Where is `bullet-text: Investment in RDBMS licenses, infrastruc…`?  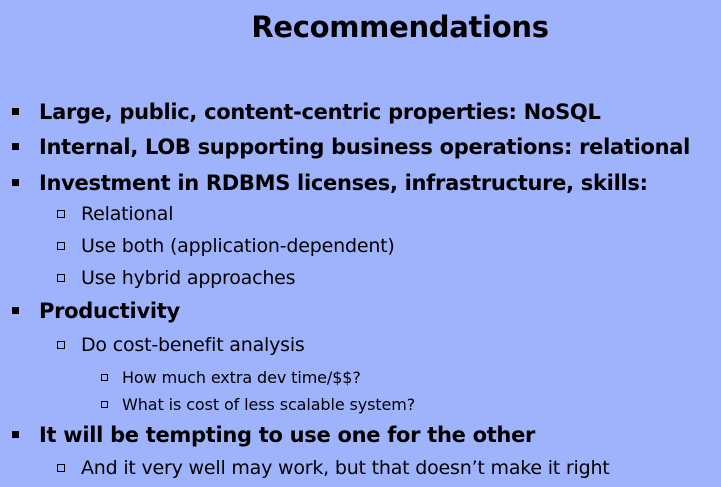
bullet-text: Investment in RDBMS licenses, infrastruc… is located at coordinates (343, 183).